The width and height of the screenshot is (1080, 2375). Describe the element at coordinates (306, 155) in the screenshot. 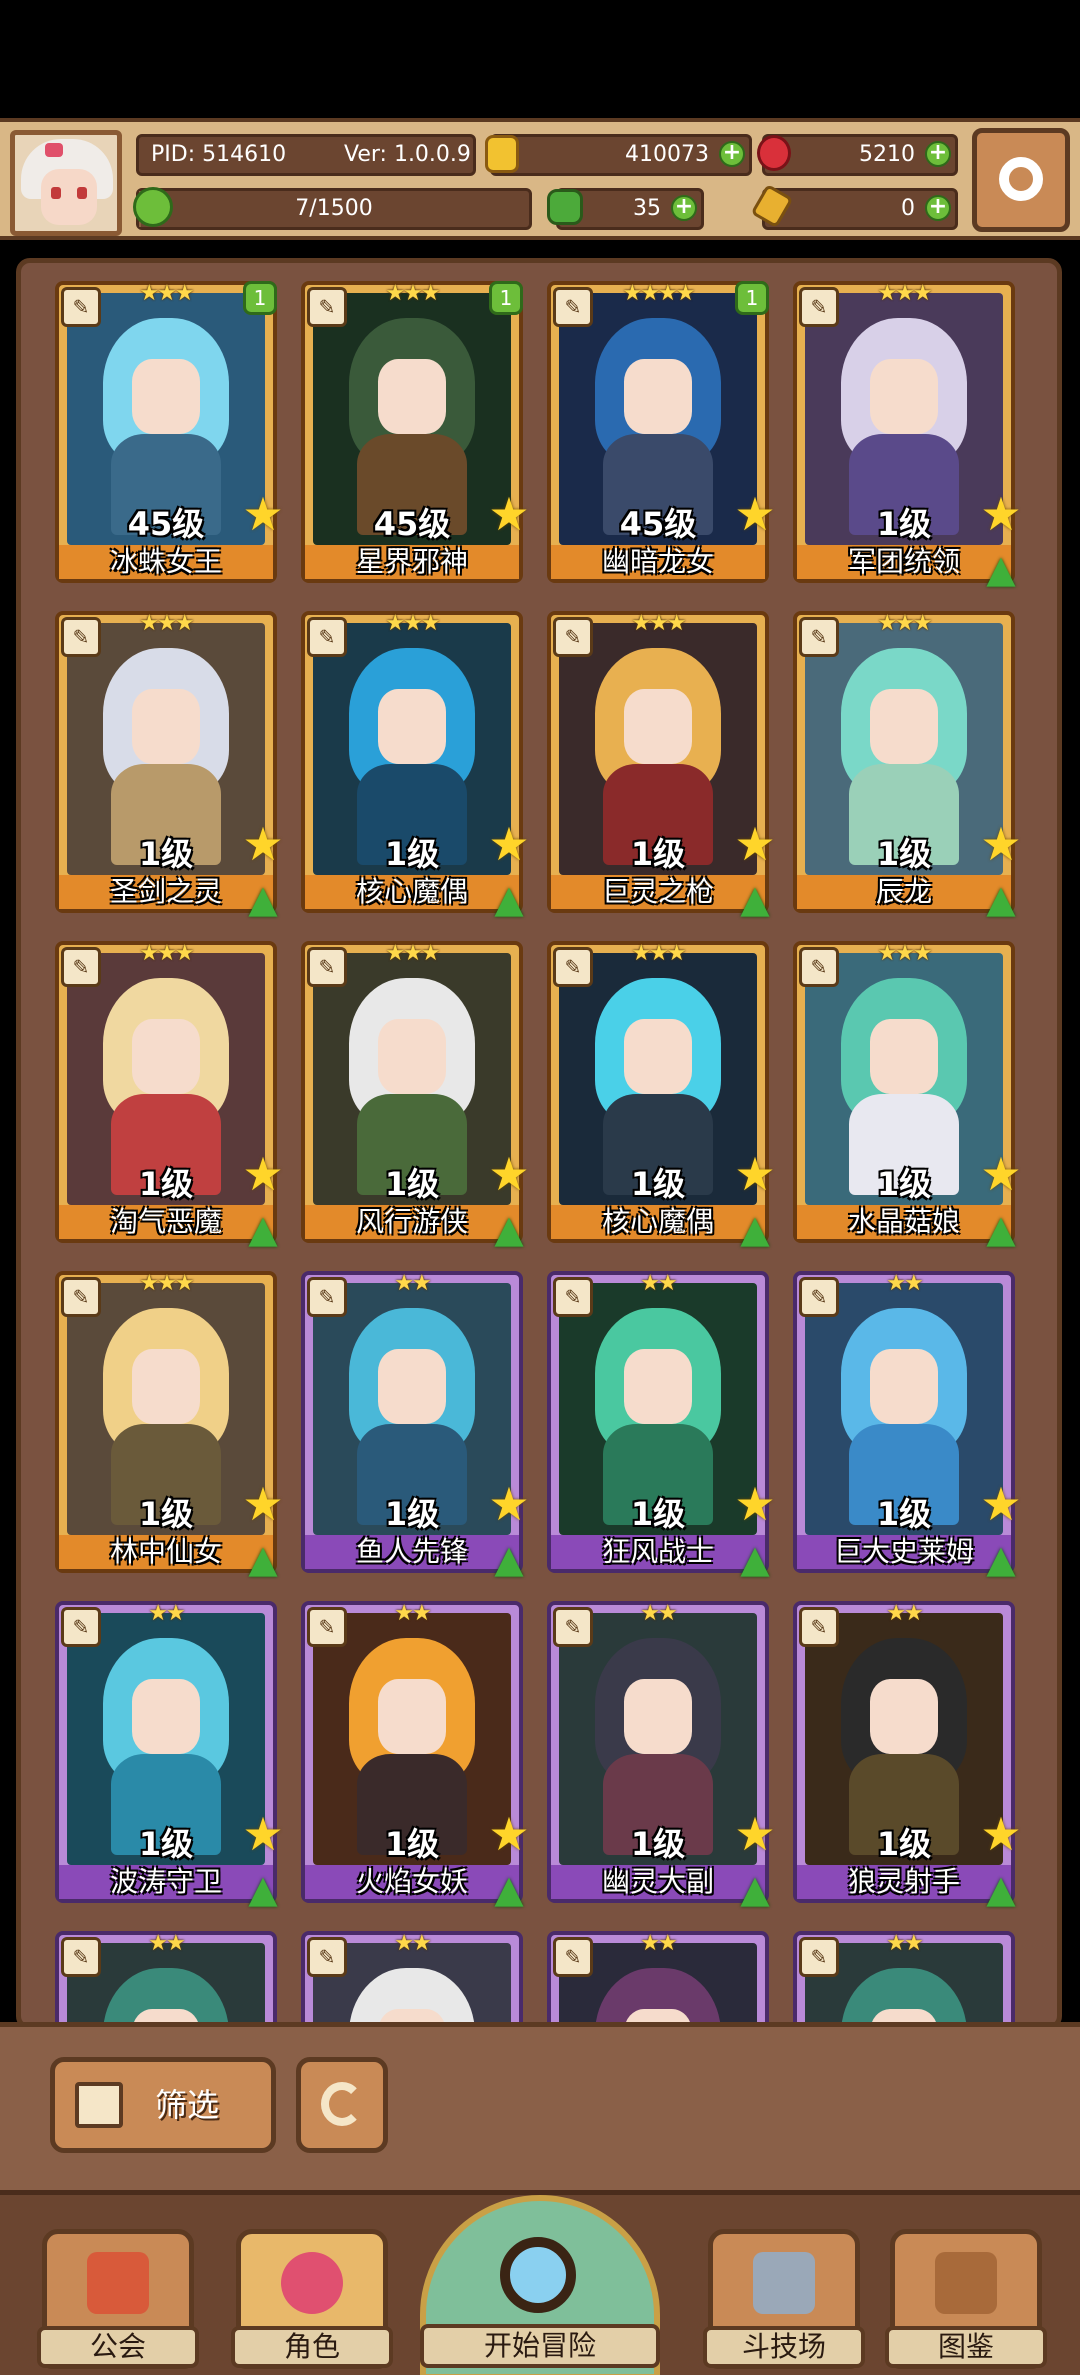

I see `player-info-bar: PID: 514610 Ver: 1.0.0.9` at that location.